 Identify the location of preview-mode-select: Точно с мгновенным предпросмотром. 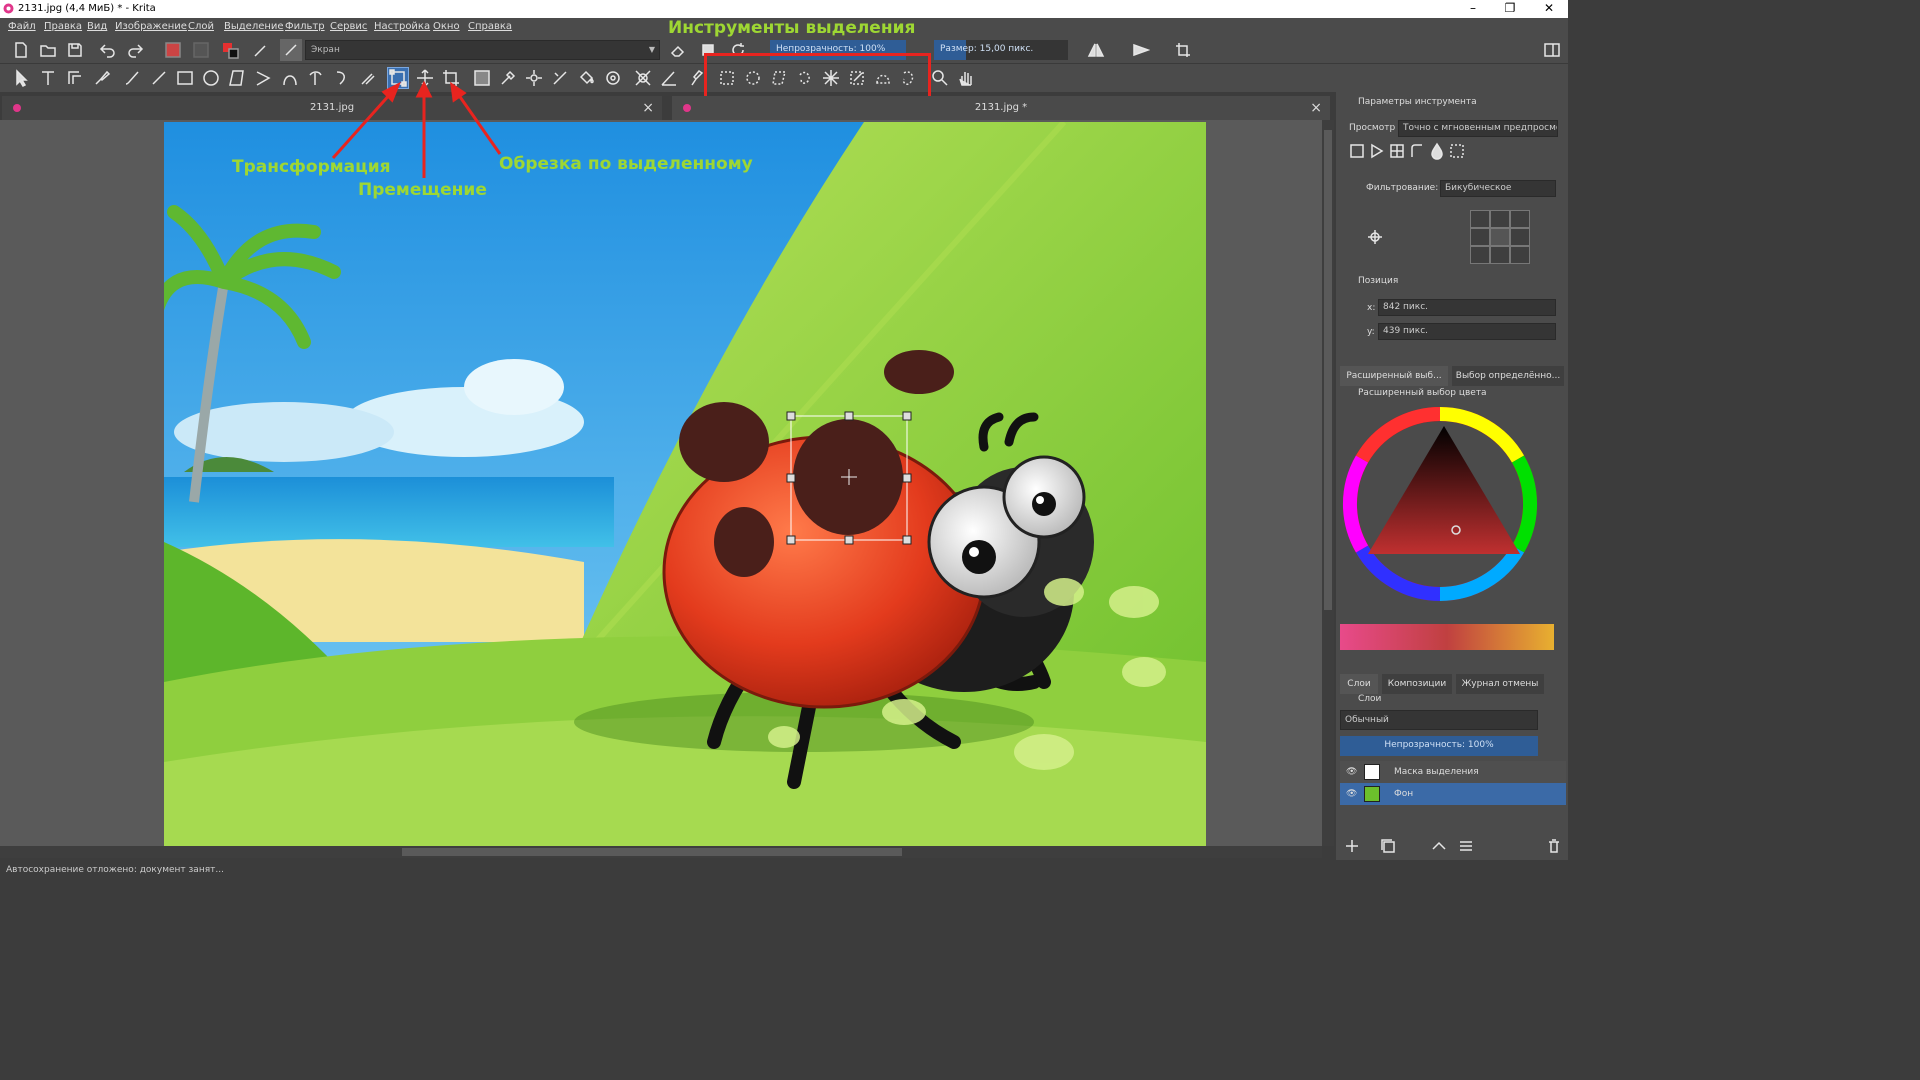
(1478, 128).